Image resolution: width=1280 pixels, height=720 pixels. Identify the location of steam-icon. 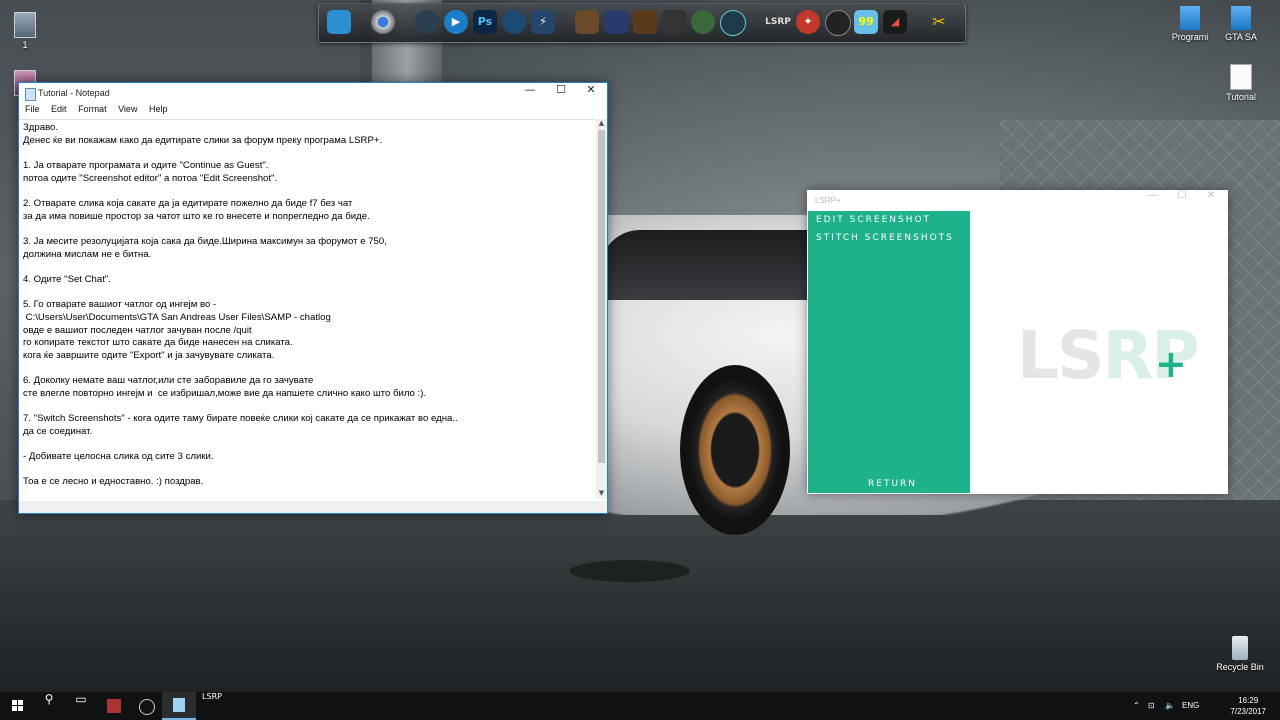
(514, 22).